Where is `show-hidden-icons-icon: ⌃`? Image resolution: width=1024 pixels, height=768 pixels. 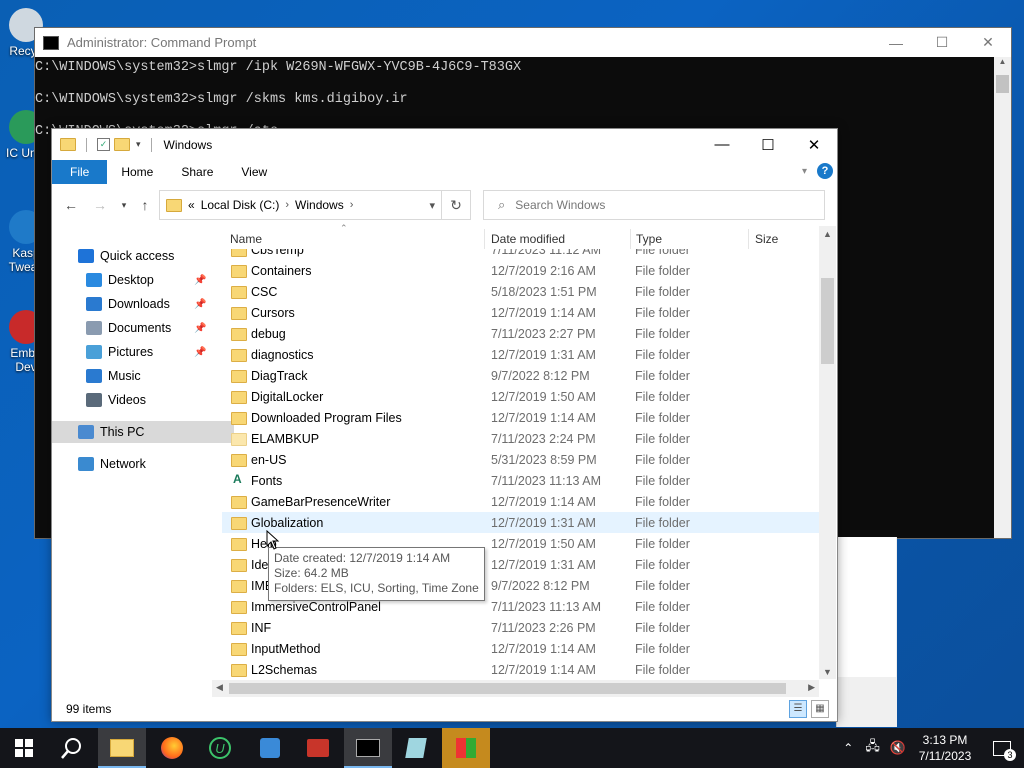 show-hidden-icons-icon: ⌃ is located at coordinates (848, 748).